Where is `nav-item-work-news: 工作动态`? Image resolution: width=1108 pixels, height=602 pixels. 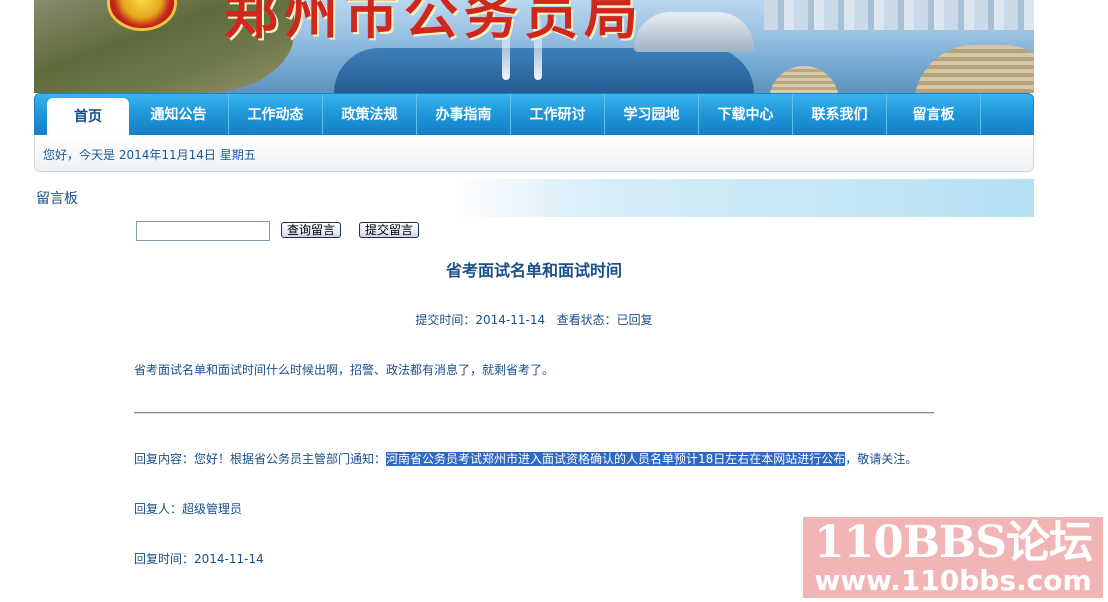
nav-item-work-news: 工作动态 is located at coordinates (276, 115).